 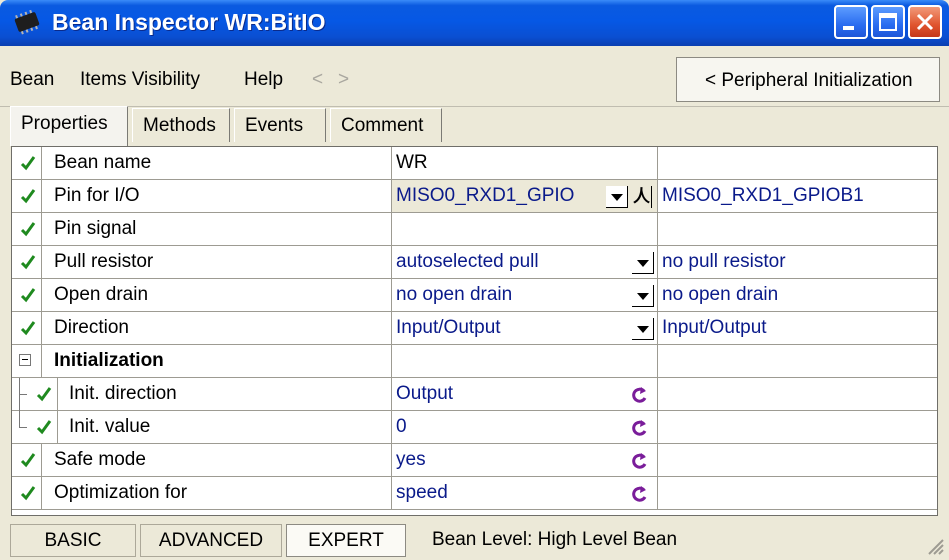 I want to click on bean-chip-icon, so click(x=27, y=22).